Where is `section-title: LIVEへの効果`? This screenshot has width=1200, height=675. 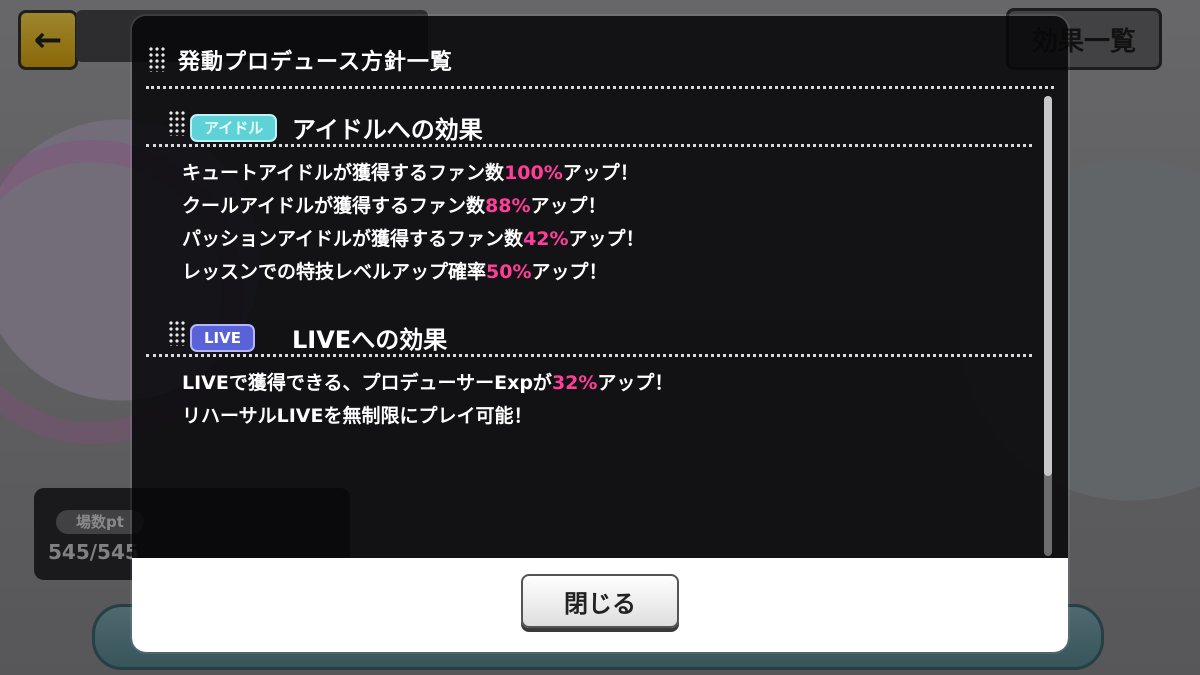
section-title: LIVEへの効果 is located at coordinates (370, 340).